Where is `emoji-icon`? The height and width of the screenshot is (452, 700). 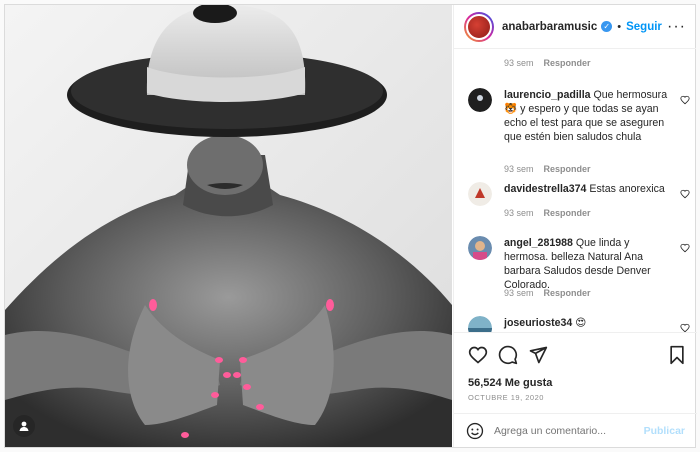 emoji-icon is located at coordinates (475, 431).